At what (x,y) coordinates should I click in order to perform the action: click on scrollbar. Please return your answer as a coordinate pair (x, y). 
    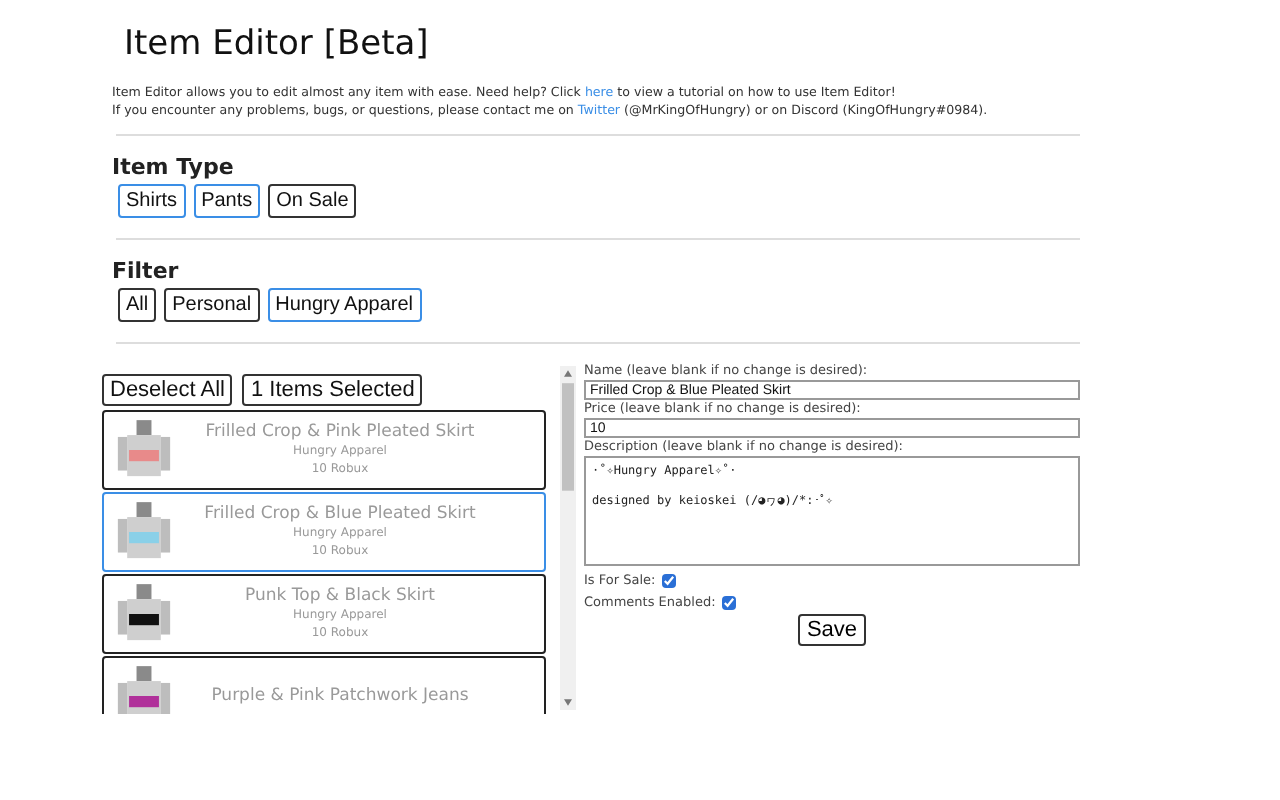
    Looking at the image, I should click on (568, 538).